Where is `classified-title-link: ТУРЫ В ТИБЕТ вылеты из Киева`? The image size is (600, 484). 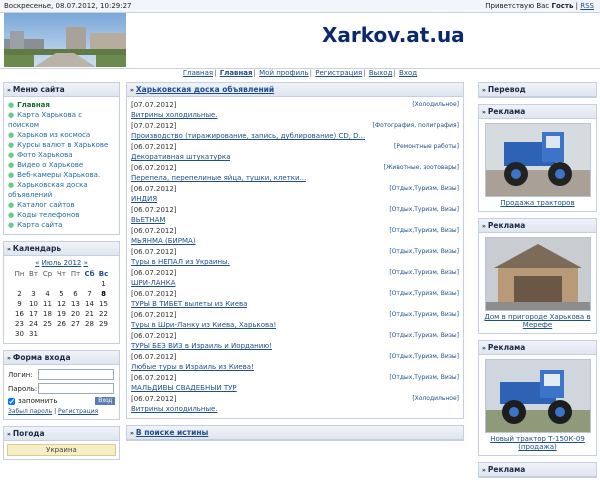 classified-title-link: ТУРЫ В ТИБЕТ вылеты из Киева is located at coordinates (189, 304).